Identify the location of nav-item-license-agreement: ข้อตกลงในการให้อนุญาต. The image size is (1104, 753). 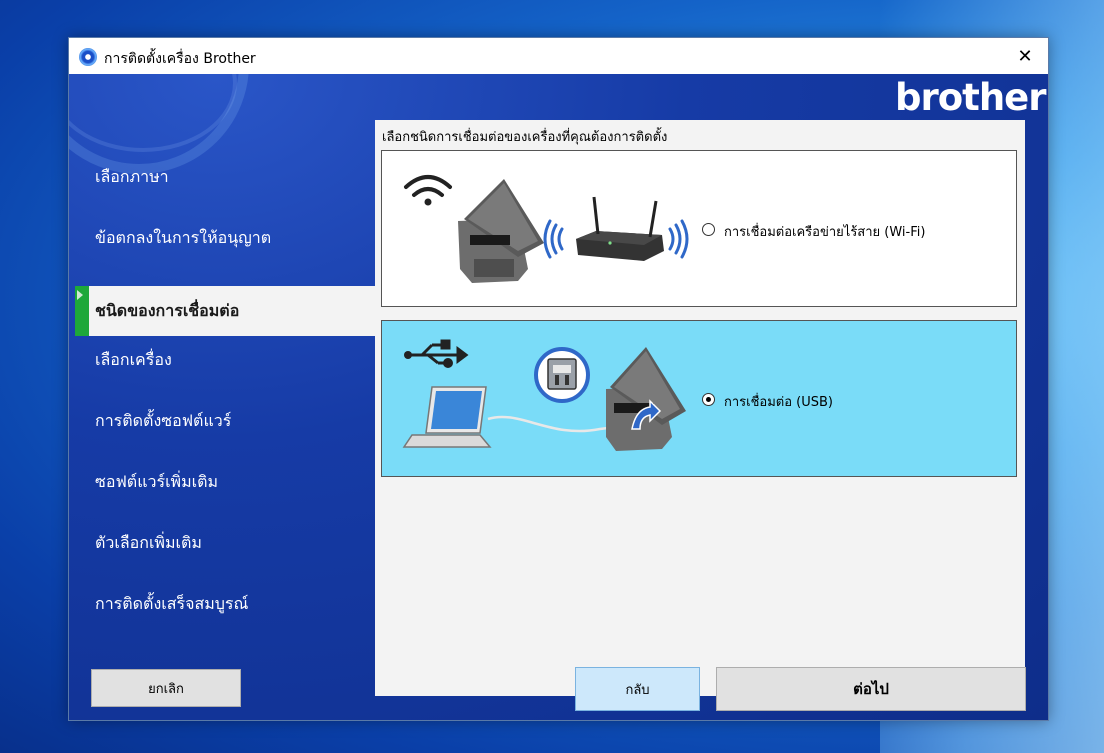
(225, 238).